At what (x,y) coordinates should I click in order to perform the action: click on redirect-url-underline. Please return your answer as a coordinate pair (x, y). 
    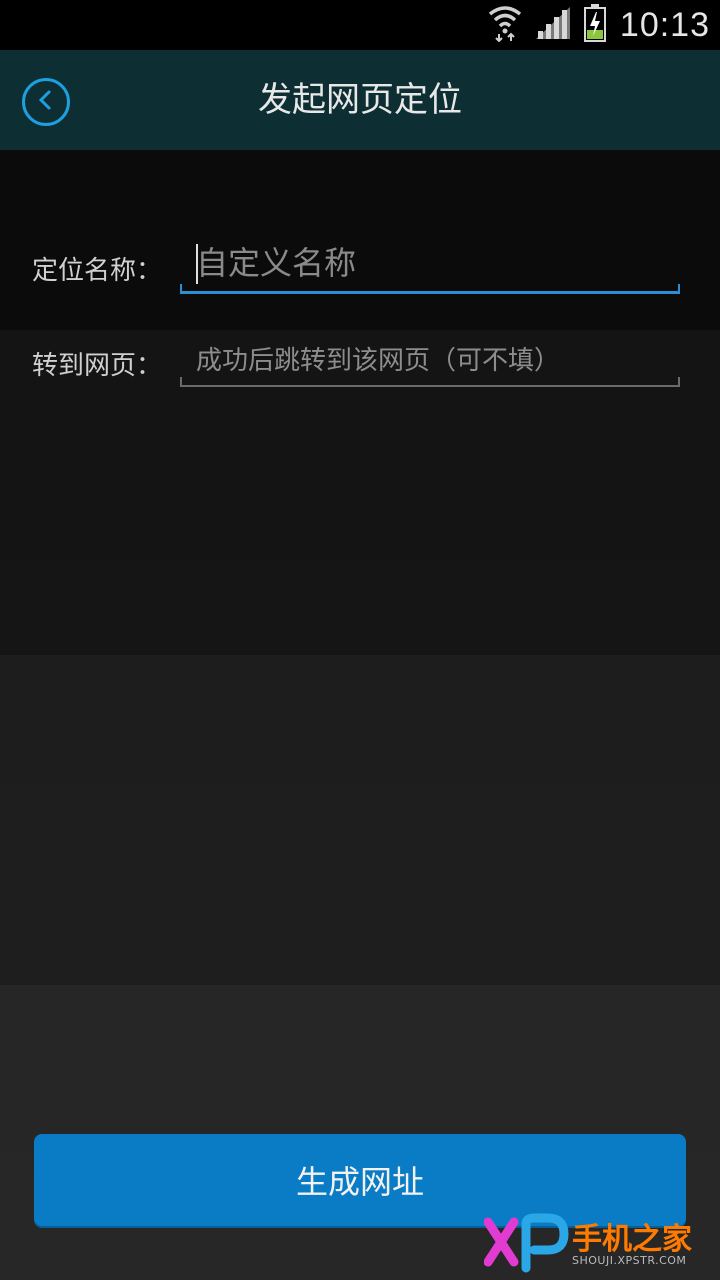
    Looking at the image, I should click on (430, 382).